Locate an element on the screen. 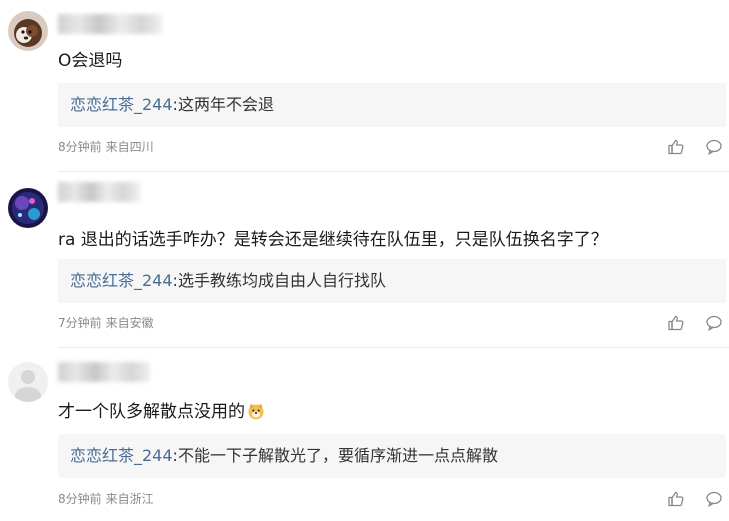 Image resolution: width=729 pixels, height=521 pixels. reply-line: 恋恋红茶_244:这两年不会退 is located at coordinates (172, 105).